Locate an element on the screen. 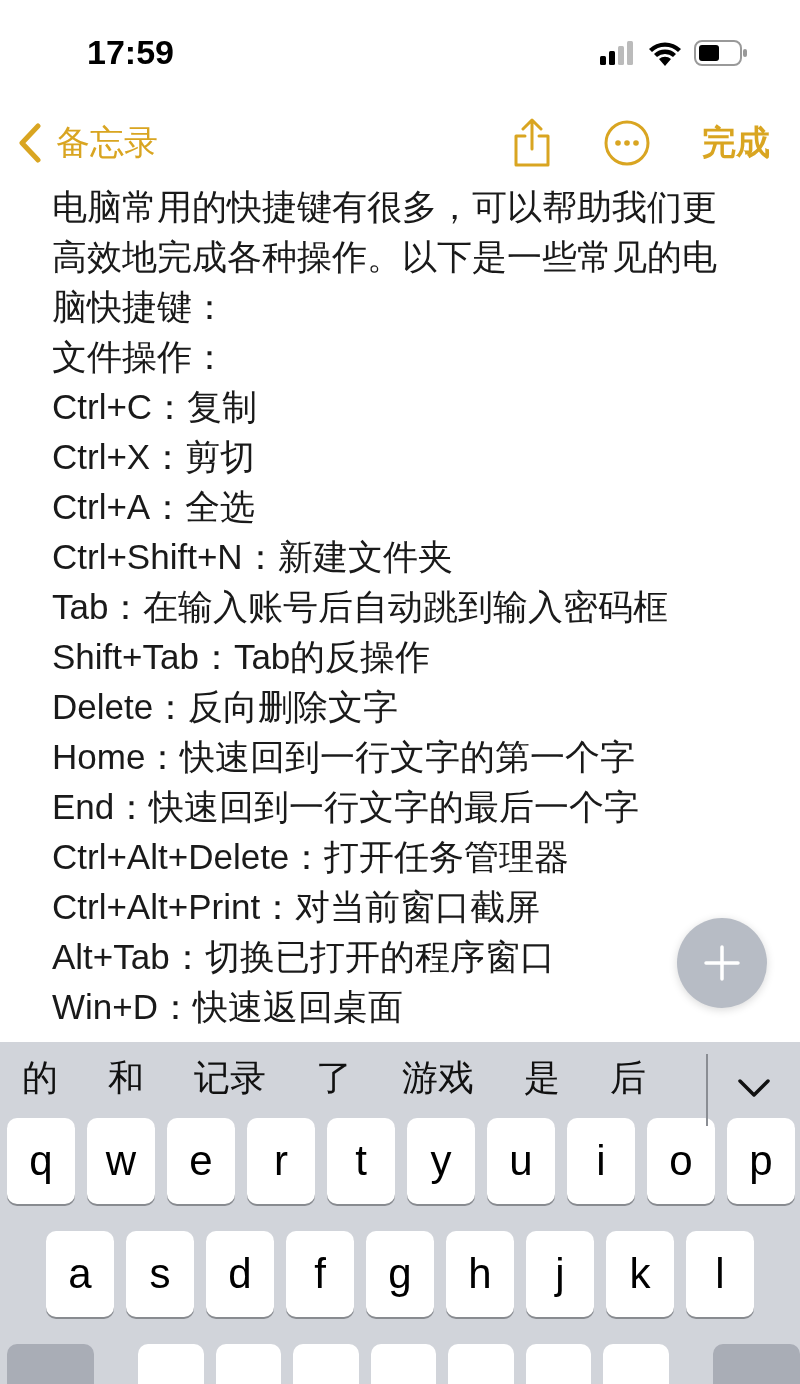 Image resolution: width=800 pixels, height=1384 pixels. keyboard-key: i is located at coordinates (601, 1161).